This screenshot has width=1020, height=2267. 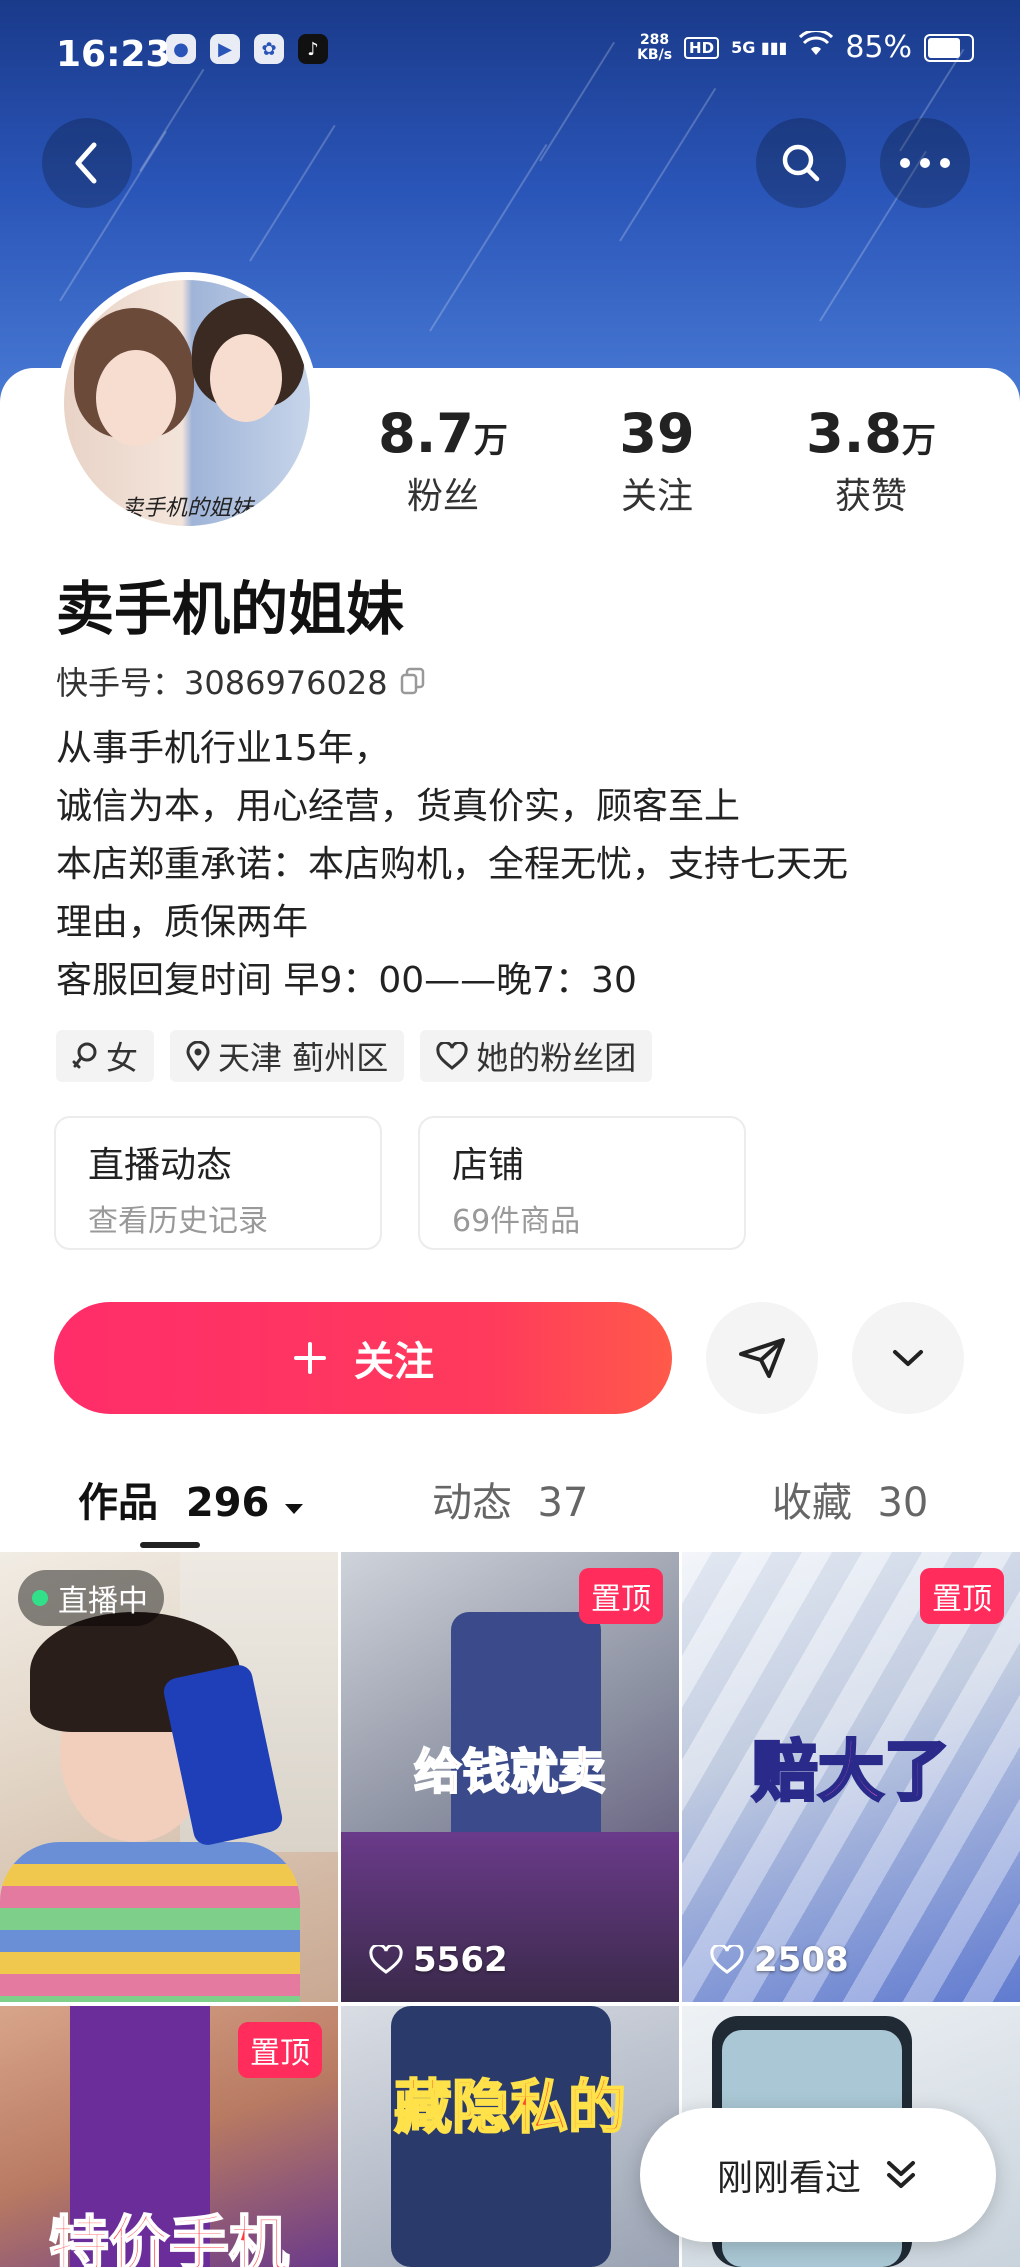 I want to click on tab-indicator, so click(x=170, y=1545).